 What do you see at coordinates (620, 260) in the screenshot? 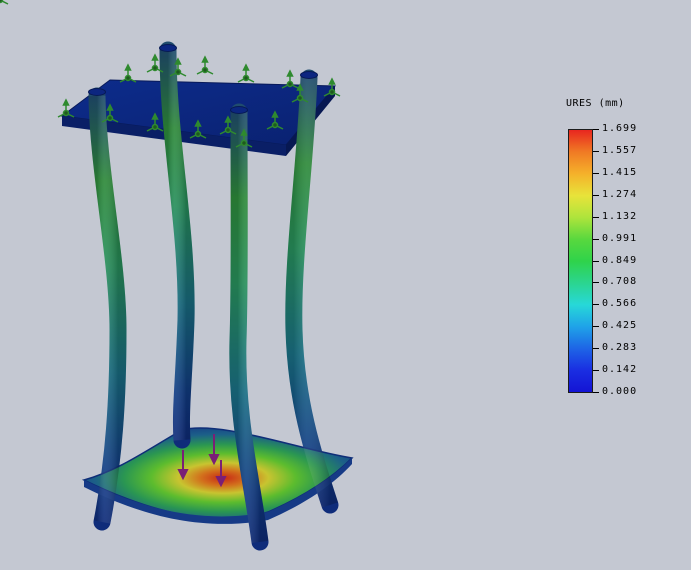
I see `legend-value: 0.849` at bounding box center [620, 260].